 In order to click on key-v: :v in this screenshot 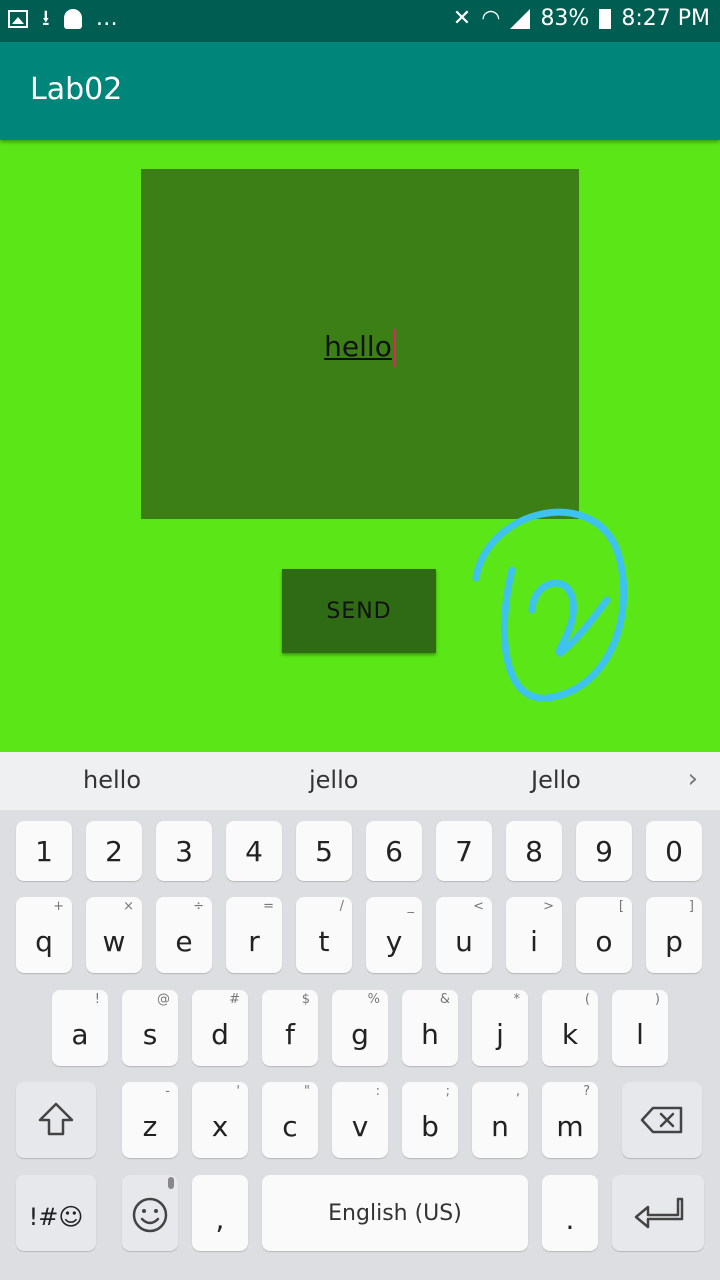, I will do `click(360, 1120)`.